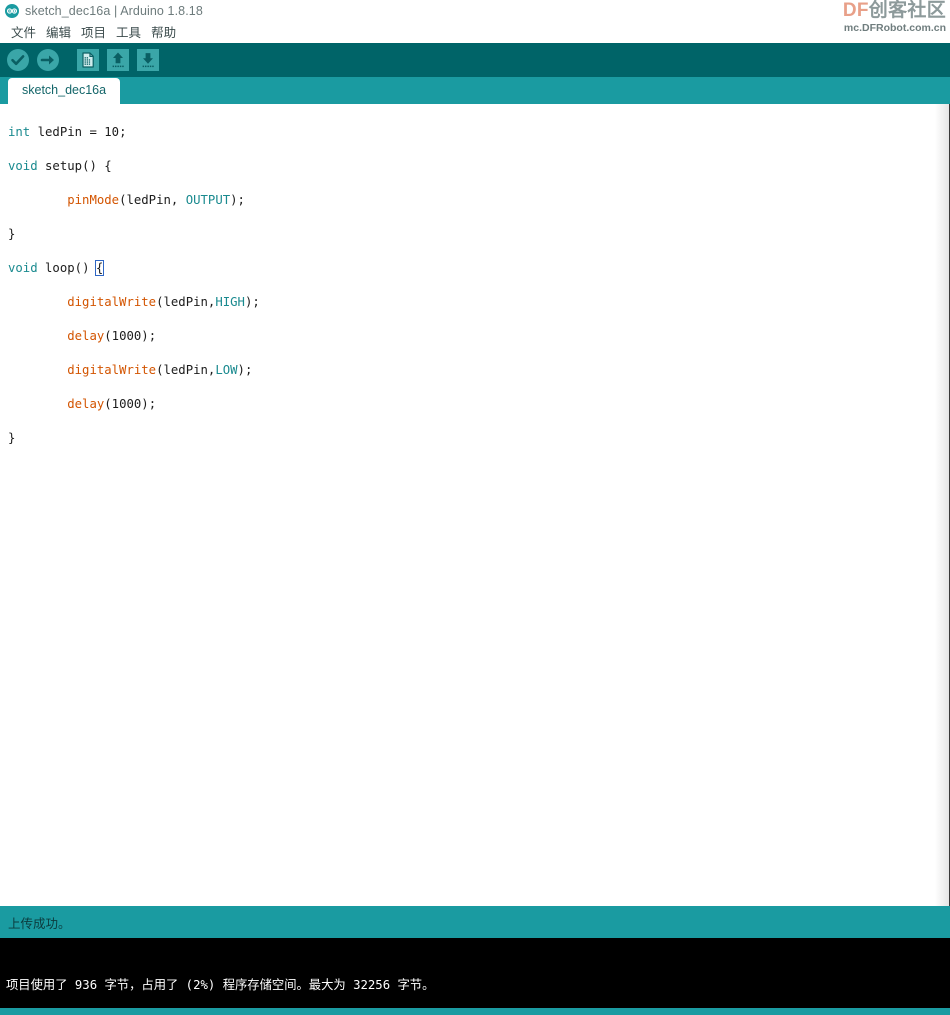 Image resolution: width=950 pixels, height=1015 pixels. Describe the element at coordinates (108, 166) in the screenshot. I see `token-brace-open-1: {` at that location.